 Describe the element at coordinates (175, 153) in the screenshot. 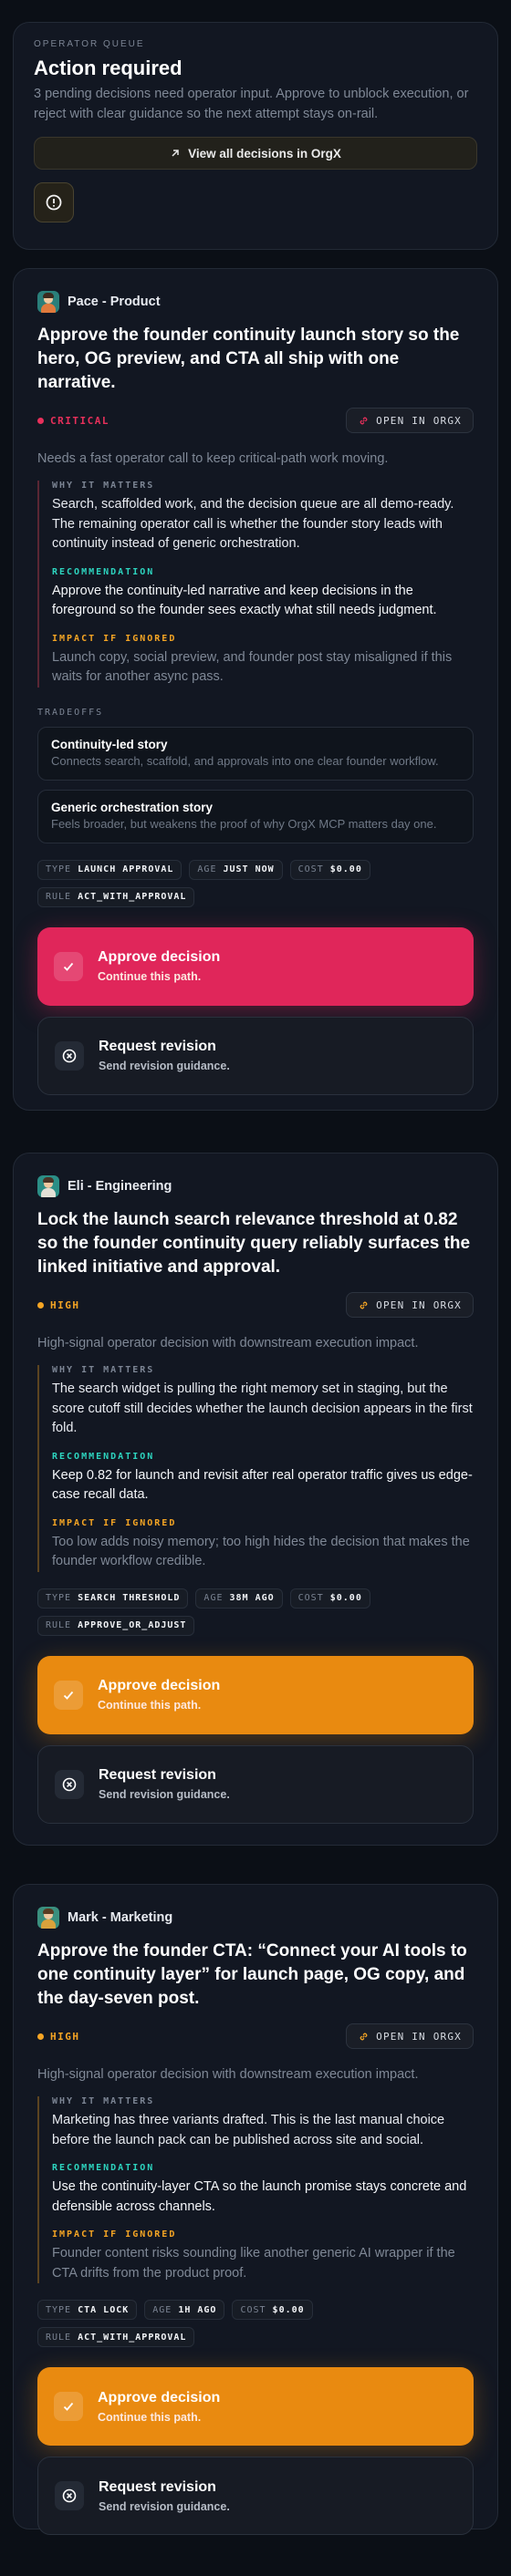

I see `arrow-up-right-icon` at that location.